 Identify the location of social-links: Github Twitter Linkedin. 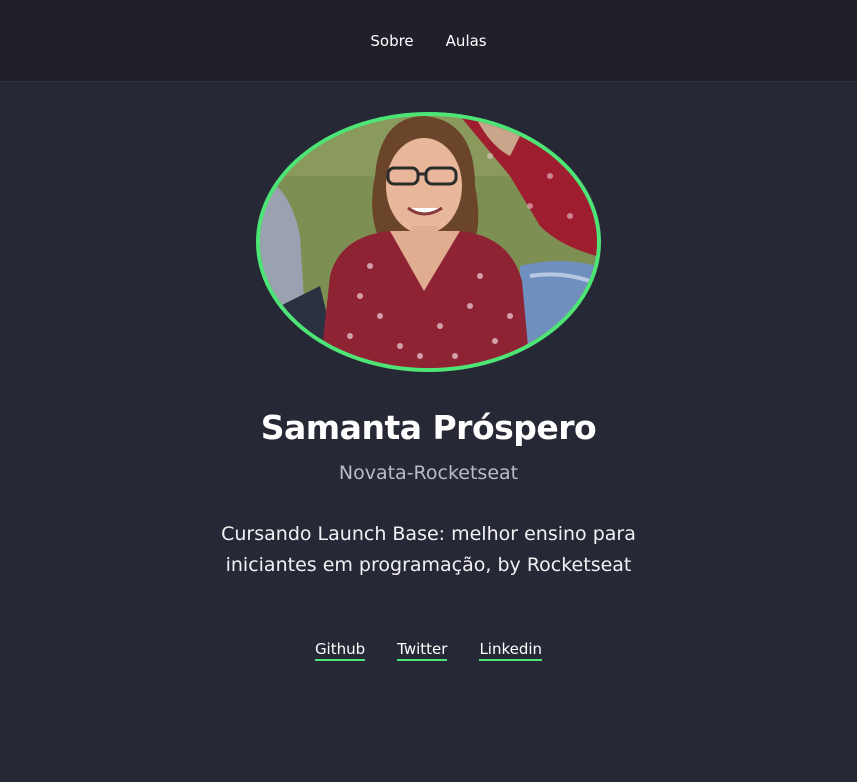
(428, 650).